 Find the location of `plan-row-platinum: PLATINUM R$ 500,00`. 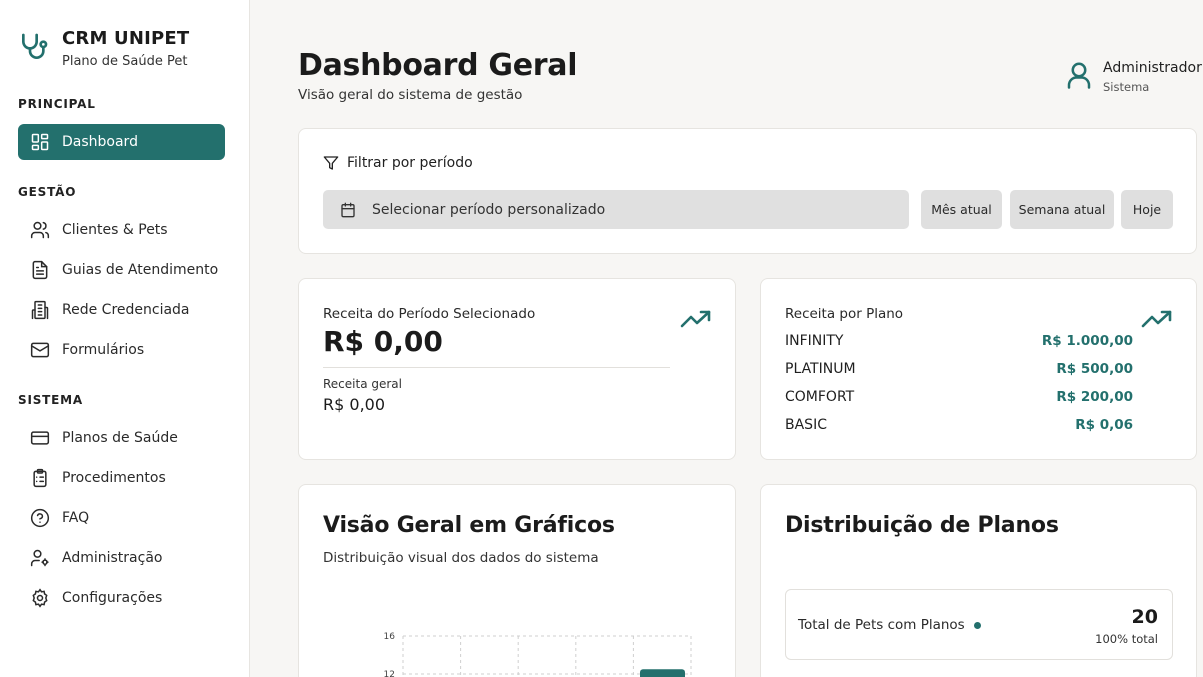

plan-row-platinum: PLATINUM R$ 500,00 is located at coordinates (959, 369).